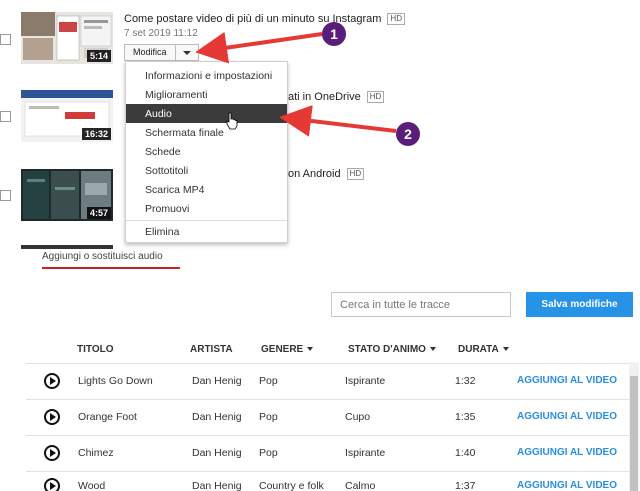 The image size is (640, 491). Describe the element at coordinates (408, 134) in the screenshot. I see `annotation-badge-2: 2` at that location.